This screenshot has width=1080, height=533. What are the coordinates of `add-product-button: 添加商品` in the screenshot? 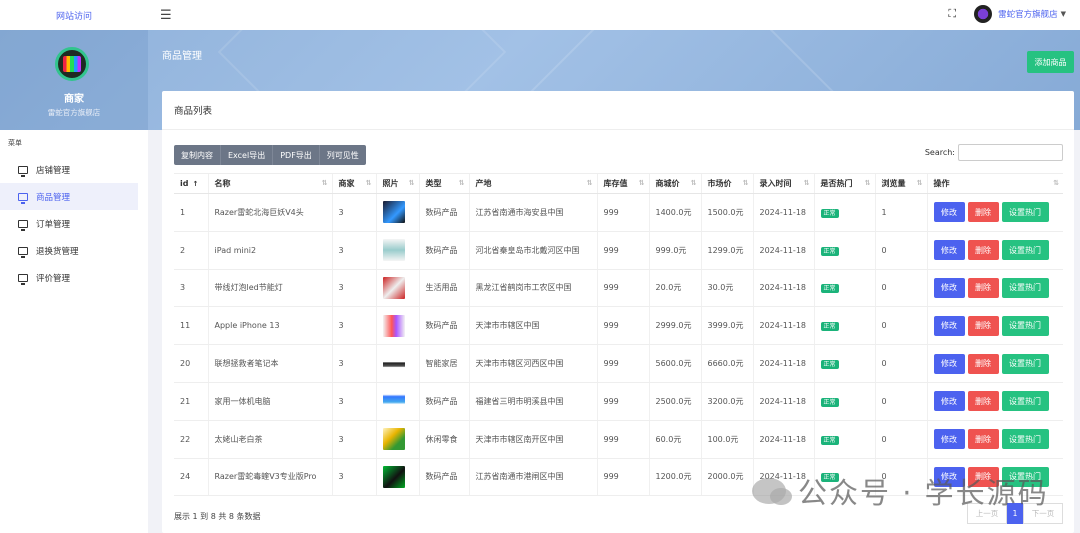 It's located at (1050, 62).